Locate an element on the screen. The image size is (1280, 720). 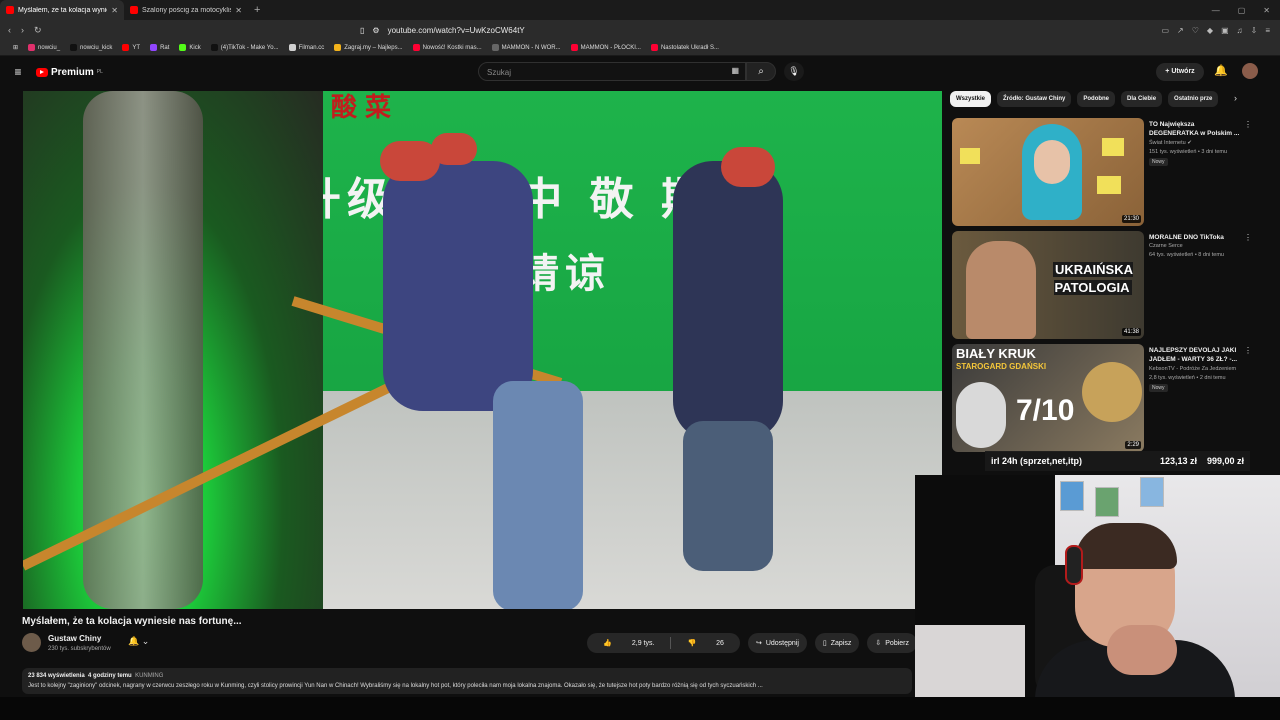
url-text: youtube.com/watch?v=UwKzoCW64tY is located at coordinates (456, 30).